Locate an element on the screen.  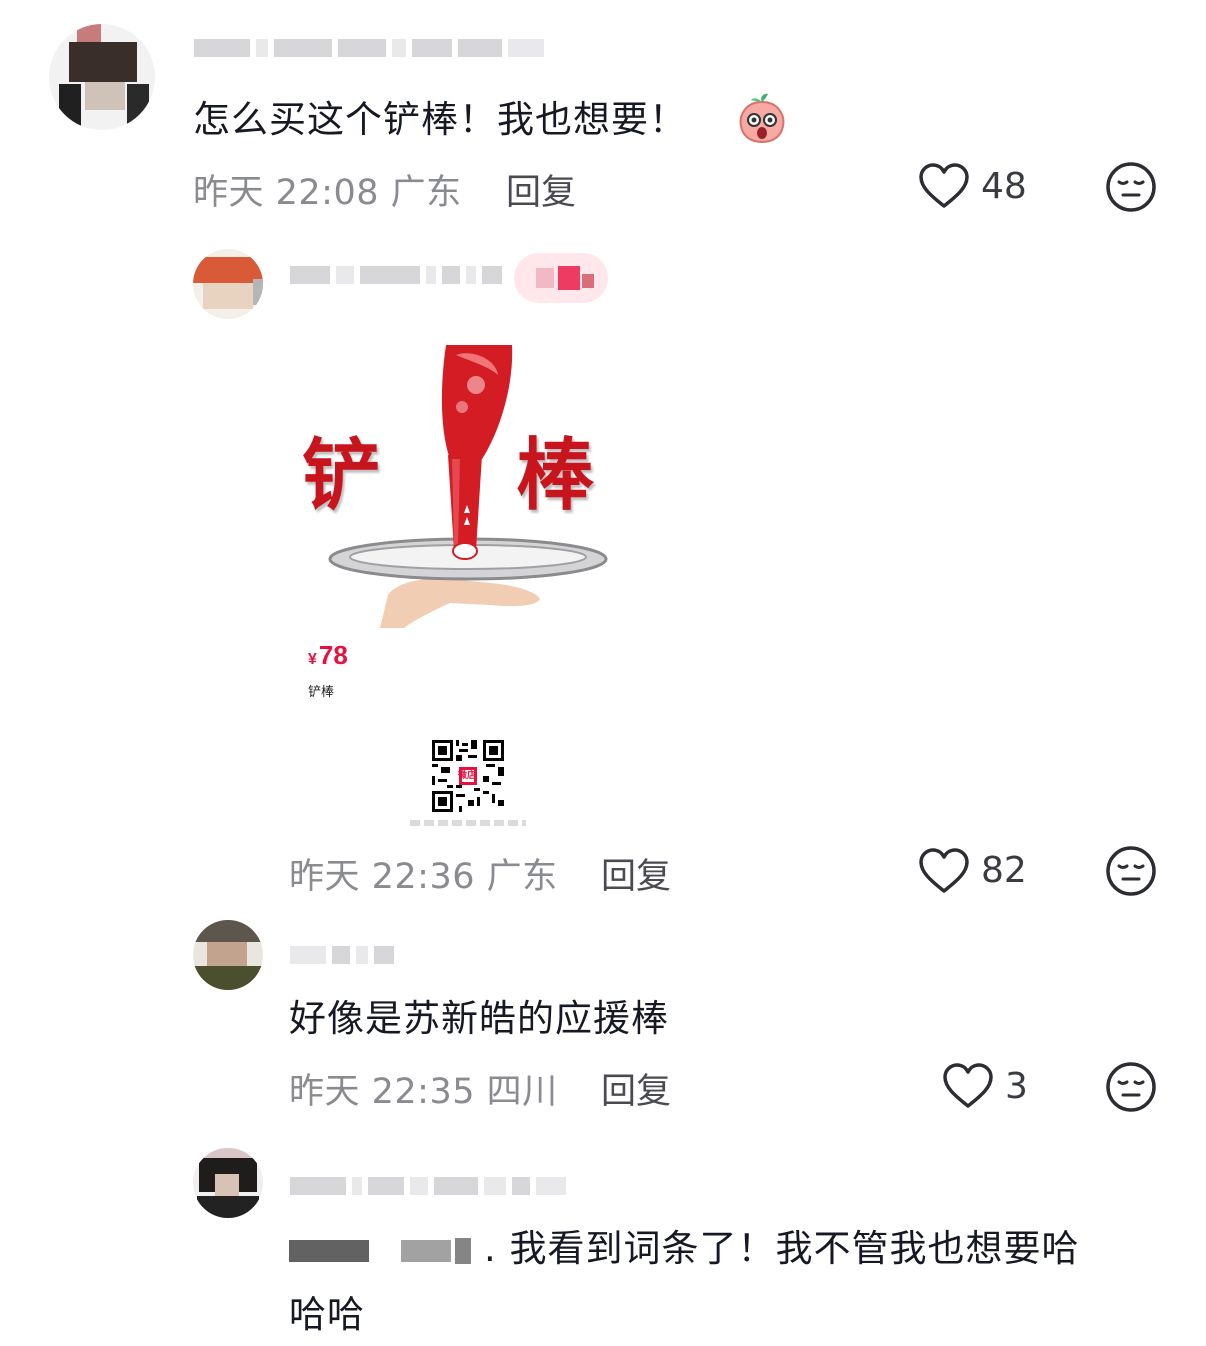
comment-meta: 昨天 22:08 广东 is located at coordinates (327, 193).